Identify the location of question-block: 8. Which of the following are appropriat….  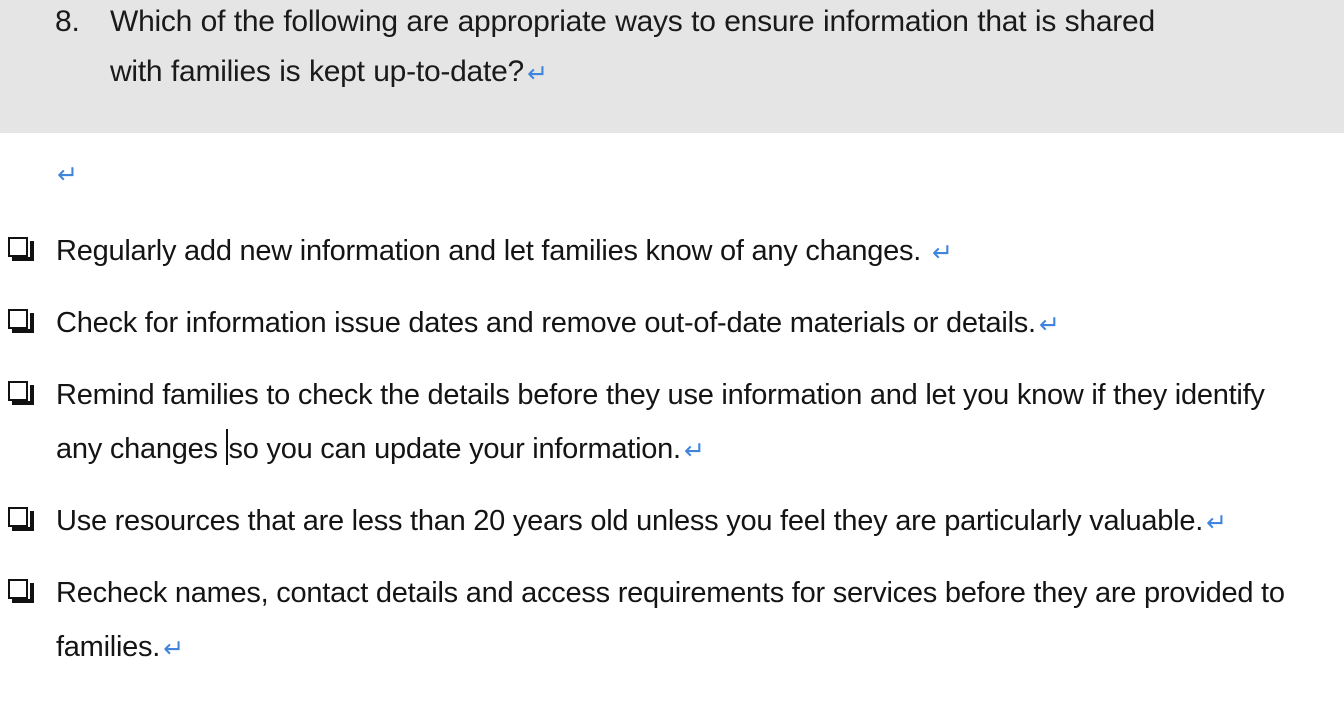
(695, 48).